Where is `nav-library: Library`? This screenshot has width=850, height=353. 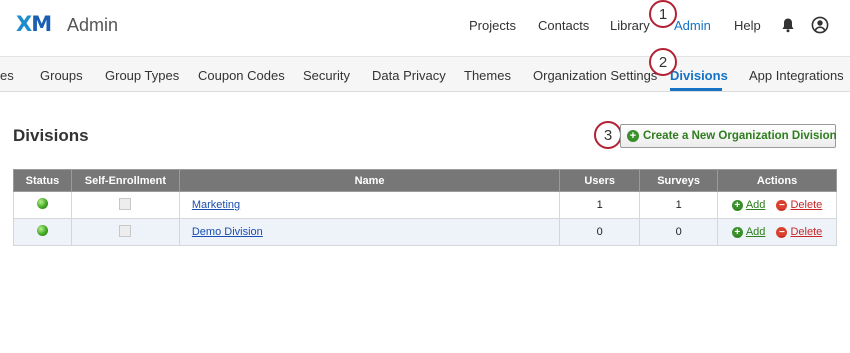
nav-library: Library is located at coordinates (630, 25).